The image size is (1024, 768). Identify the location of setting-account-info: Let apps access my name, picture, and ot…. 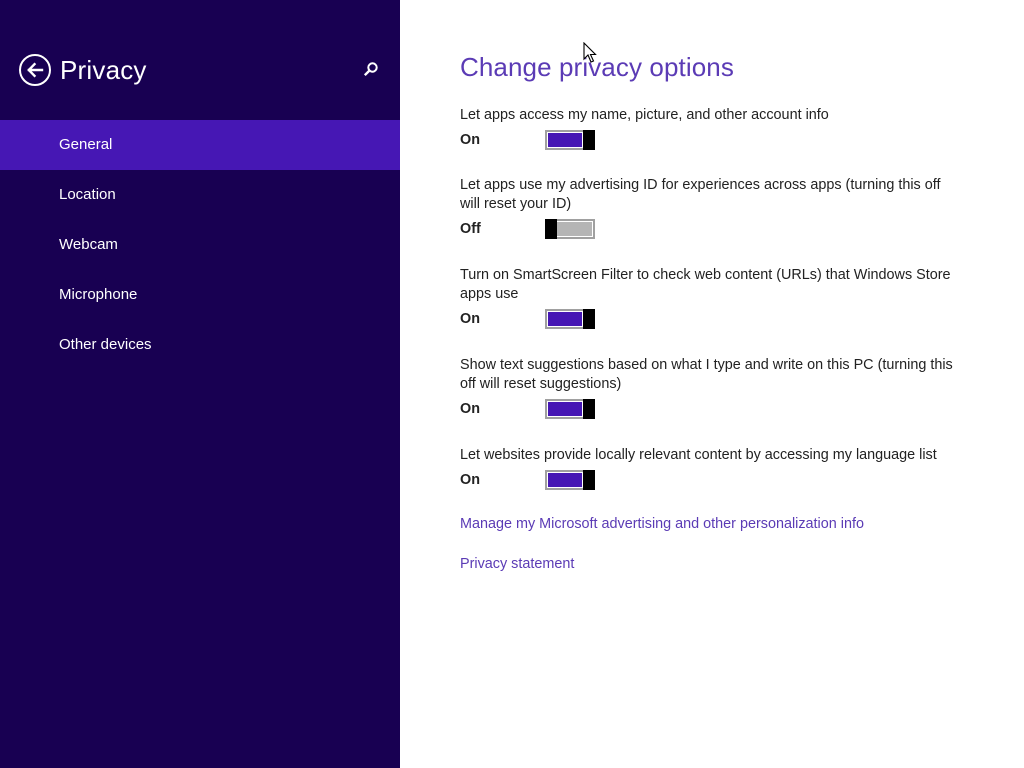
(710, 128).